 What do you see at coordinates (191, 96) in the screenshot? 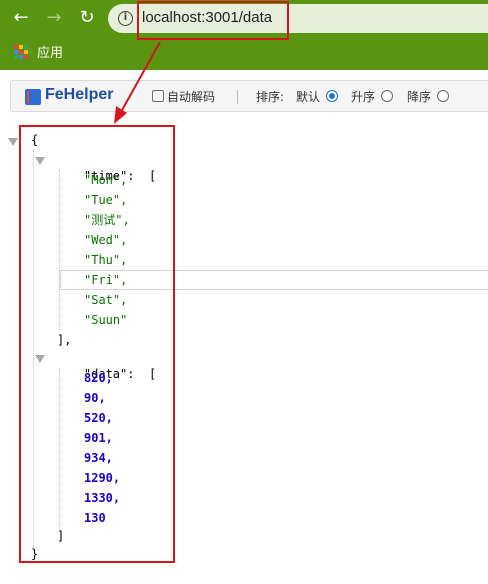
I see `auto-decode-label: 自动解码` at bounding box center [191, 96].